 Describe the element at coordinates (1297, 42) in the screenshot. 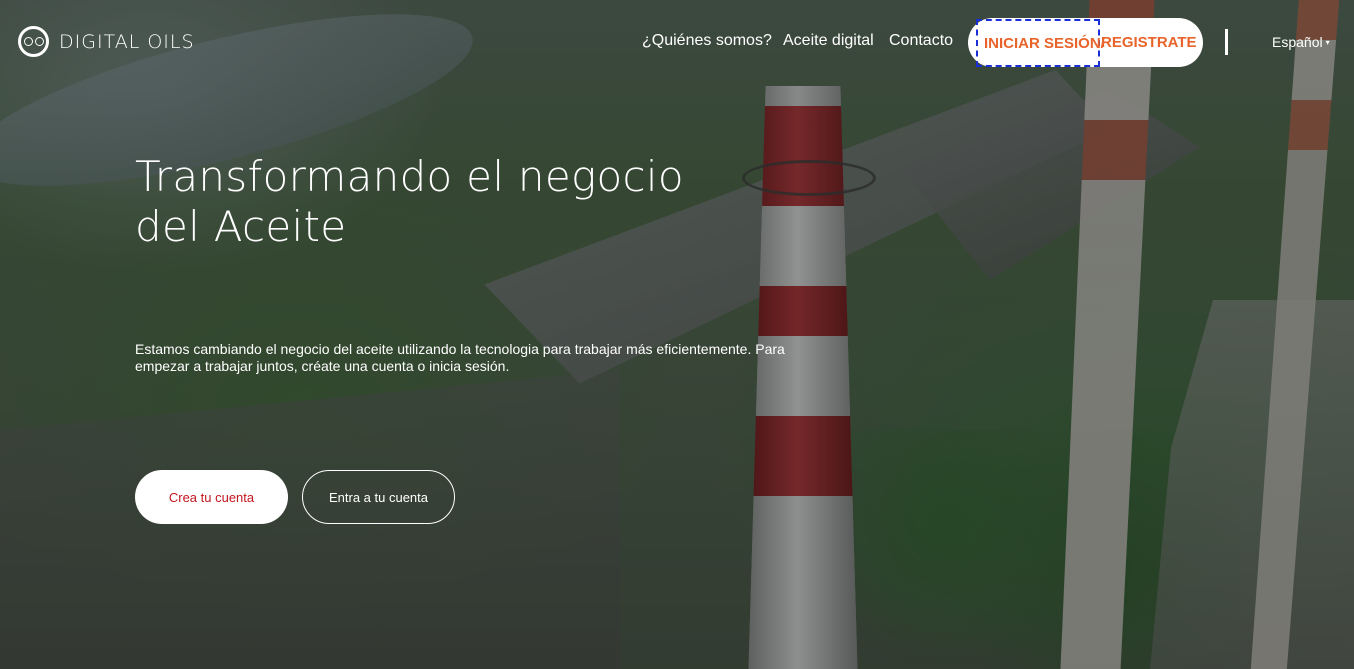

I see `language-label: Español` at that location.